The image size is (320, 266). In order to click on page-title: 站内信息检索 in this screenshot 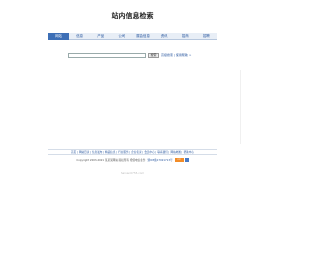, I will do `click(132, 16)`.